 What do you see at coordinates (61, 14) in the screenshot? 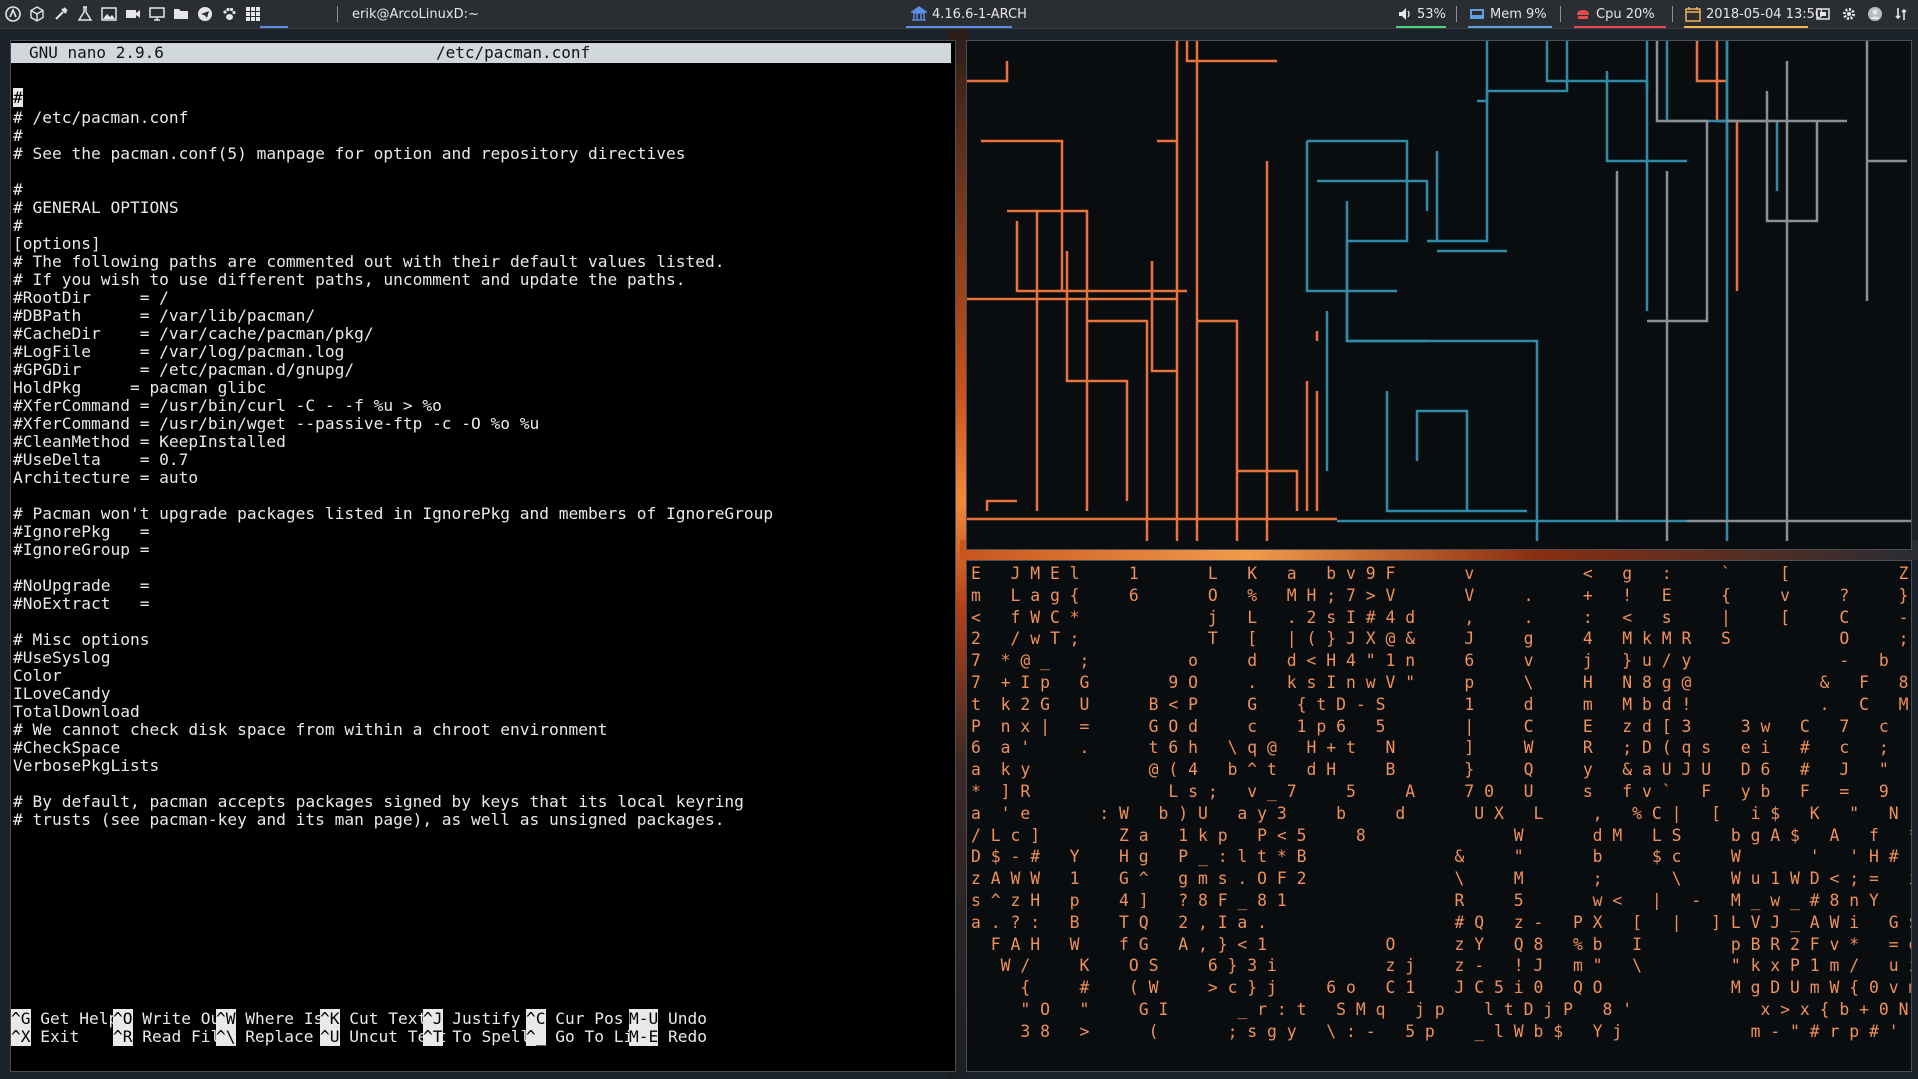
I see `pipette-icon` at bounding box center [61, 14].